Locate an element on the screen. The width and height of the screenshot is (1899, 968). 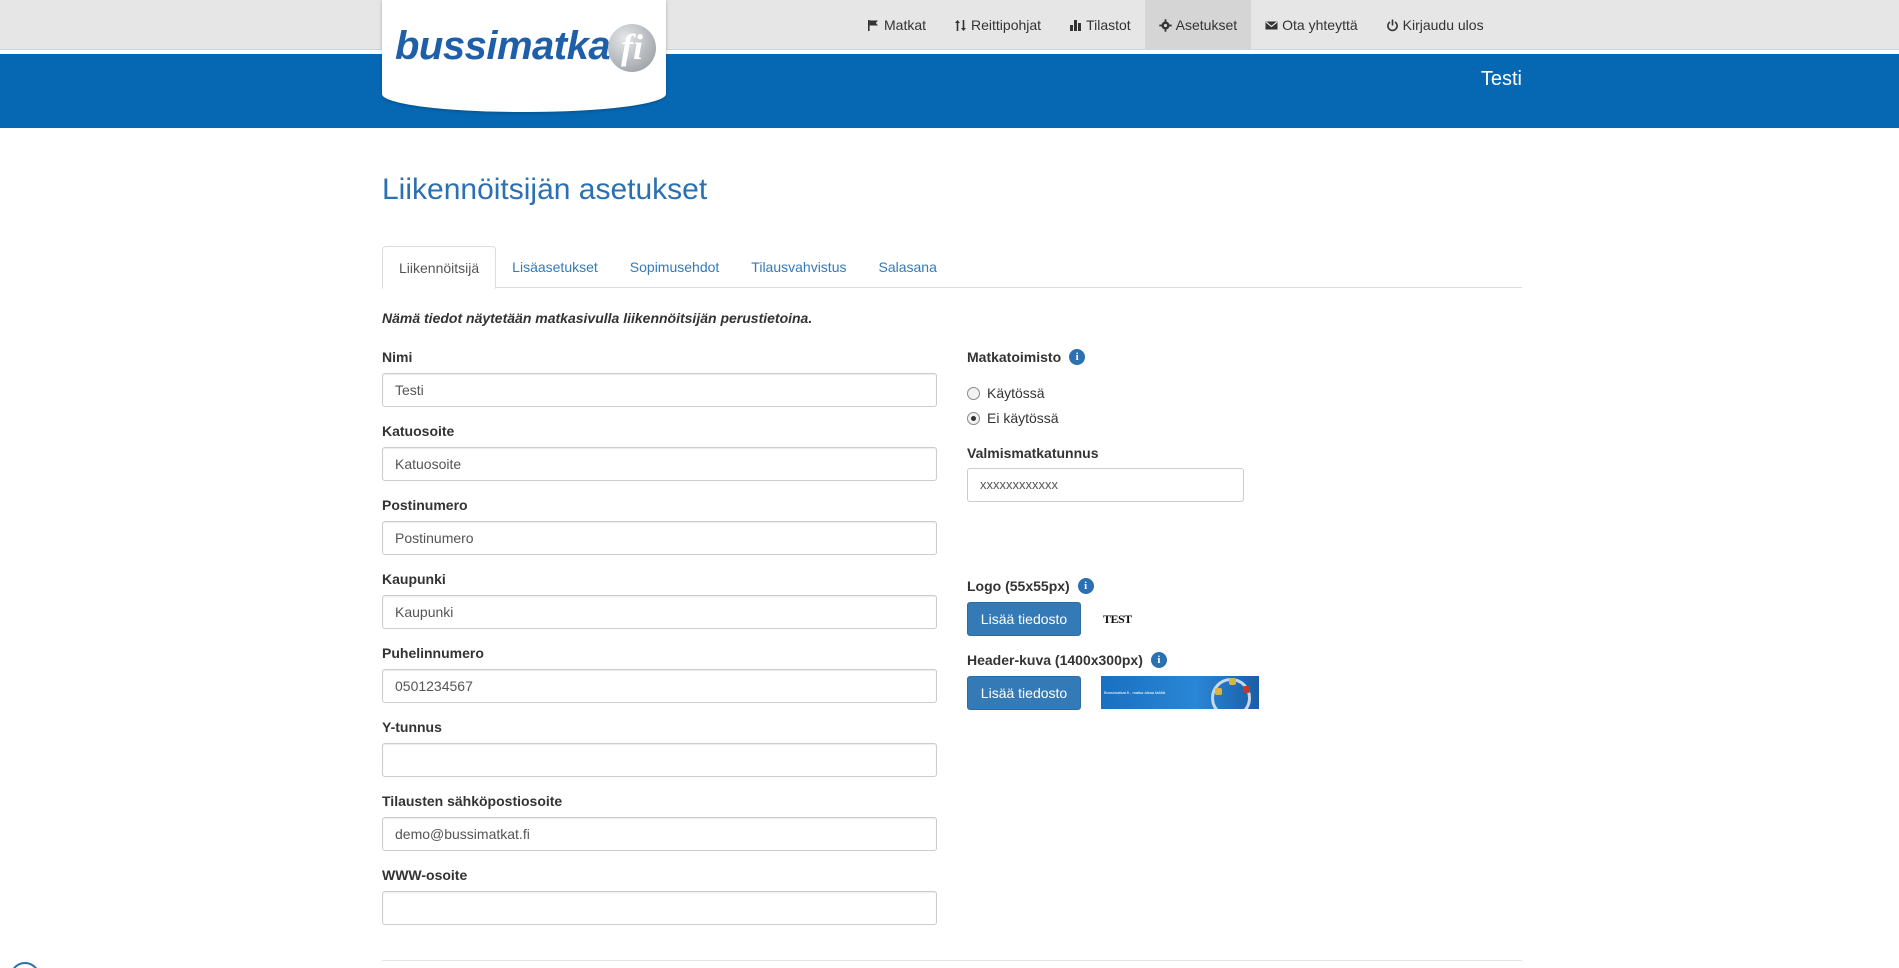
header-image-label: Header-kuva (1400x300px) i is located at coordinates (1067, 660).